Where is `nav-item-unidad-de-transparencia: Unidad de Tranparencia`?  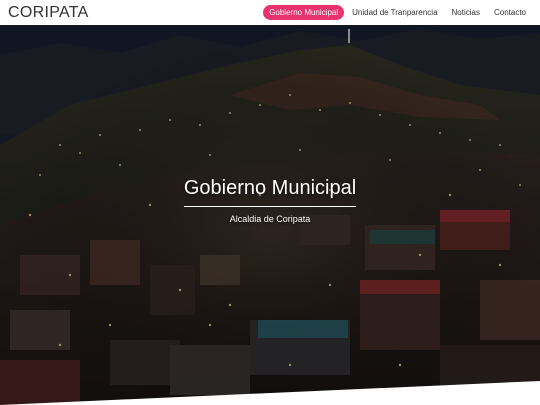 nav-item-unidad-de-transparencia: Unidad de Tranparencia is located at coordinates (394, 12).